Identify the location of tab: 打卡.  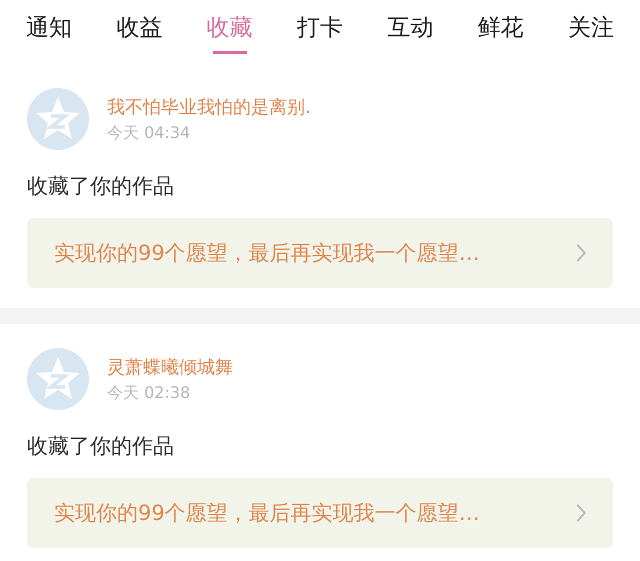
(319, 32).